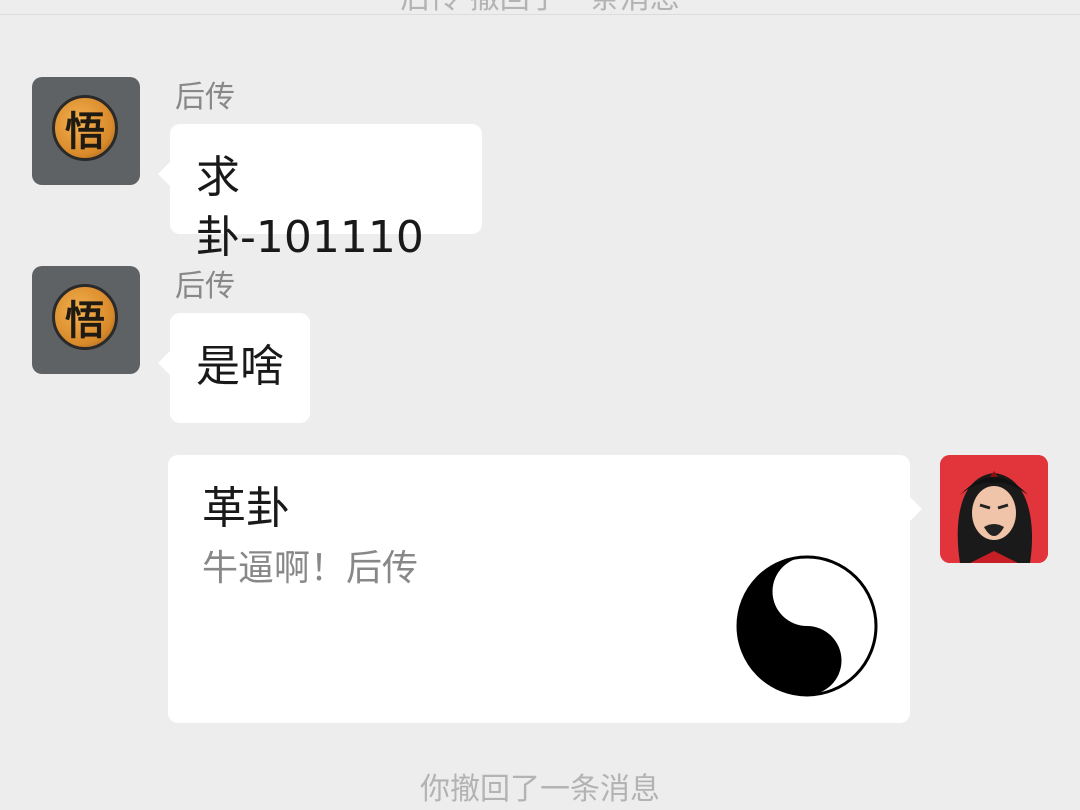  Describe the element at coordinates (807, 626) in the screenshot. I see `yin-yang-icon` at that location.